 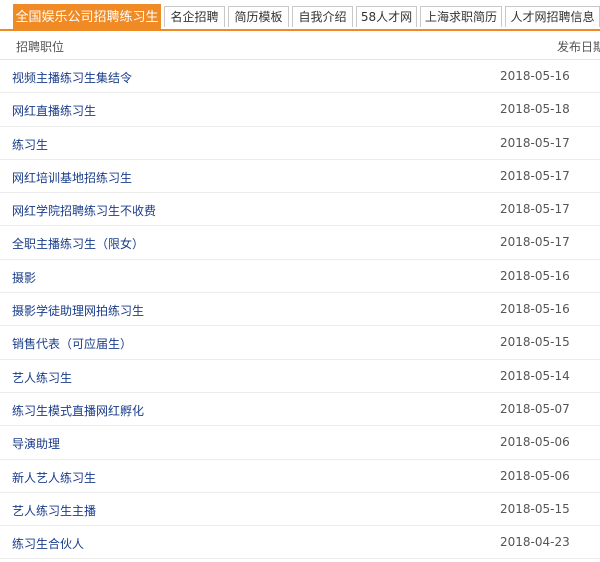 What do you see at coordinates (300, 543) in the screenshot?
I see `table-row: 练习生合伙人 2018-04-23` at bounding box center [300, 543].